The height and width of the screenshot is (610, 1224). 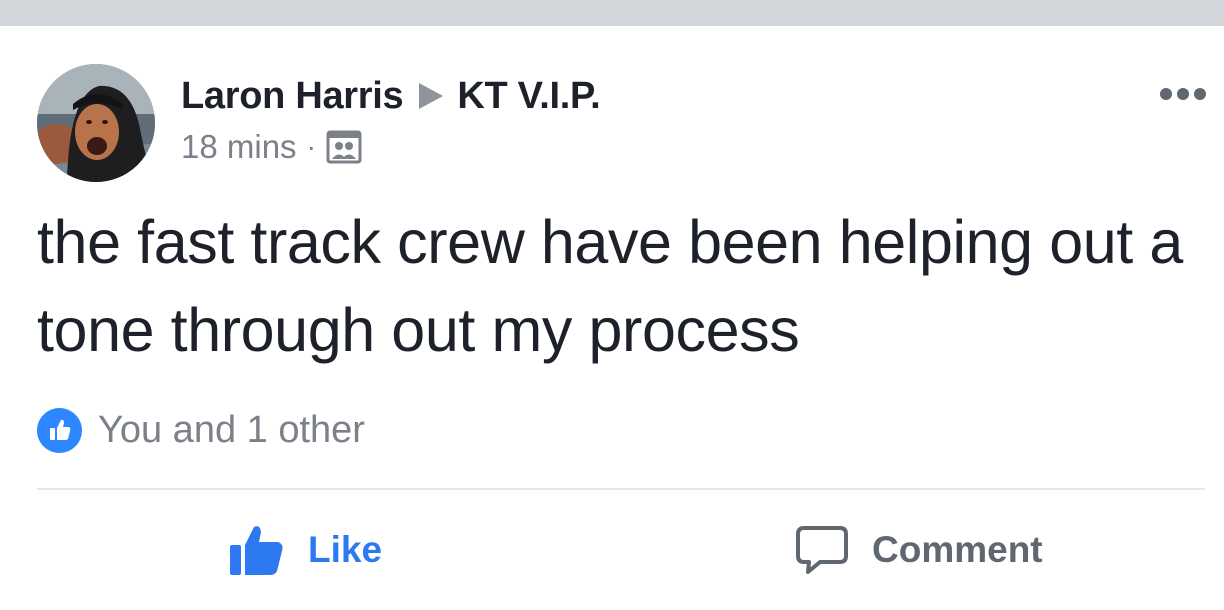 I want to click on thumbs-up-icon, so click(x=256, y=550).